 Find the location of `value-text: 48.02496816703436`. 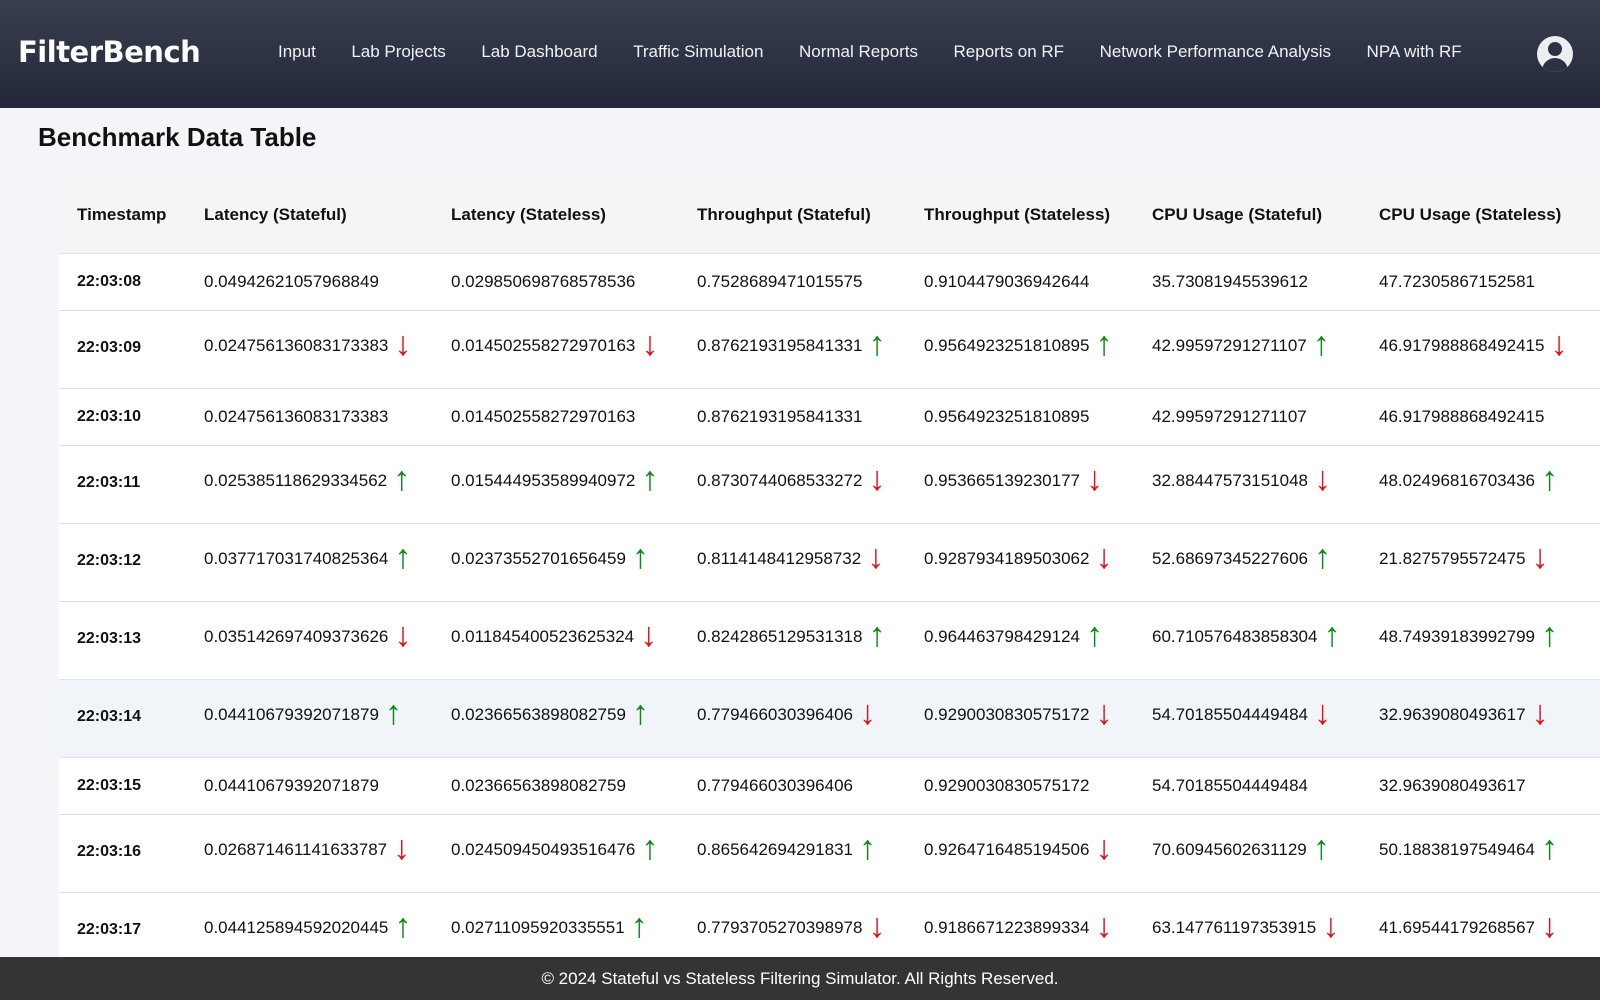

value-text: 48.02496816703436 is located at coordinates (1457, 480).